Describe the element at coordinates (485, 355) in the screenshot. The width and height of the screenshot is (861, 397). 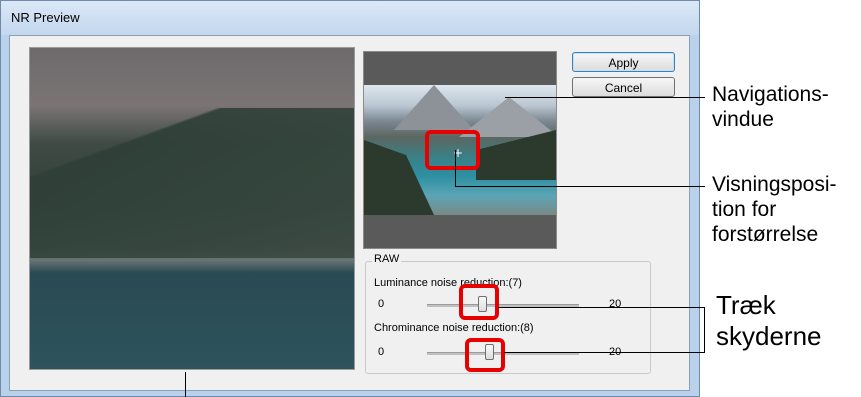
I see `chrominance-slider-highlight` at that location.